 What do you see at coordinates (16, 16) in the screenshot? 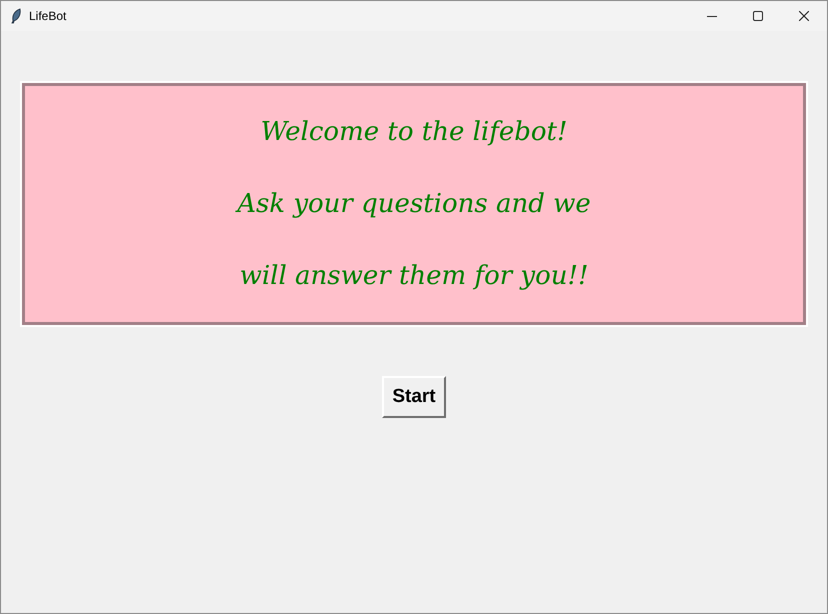
I see `feather-icon` at bounding box center [16, 16].